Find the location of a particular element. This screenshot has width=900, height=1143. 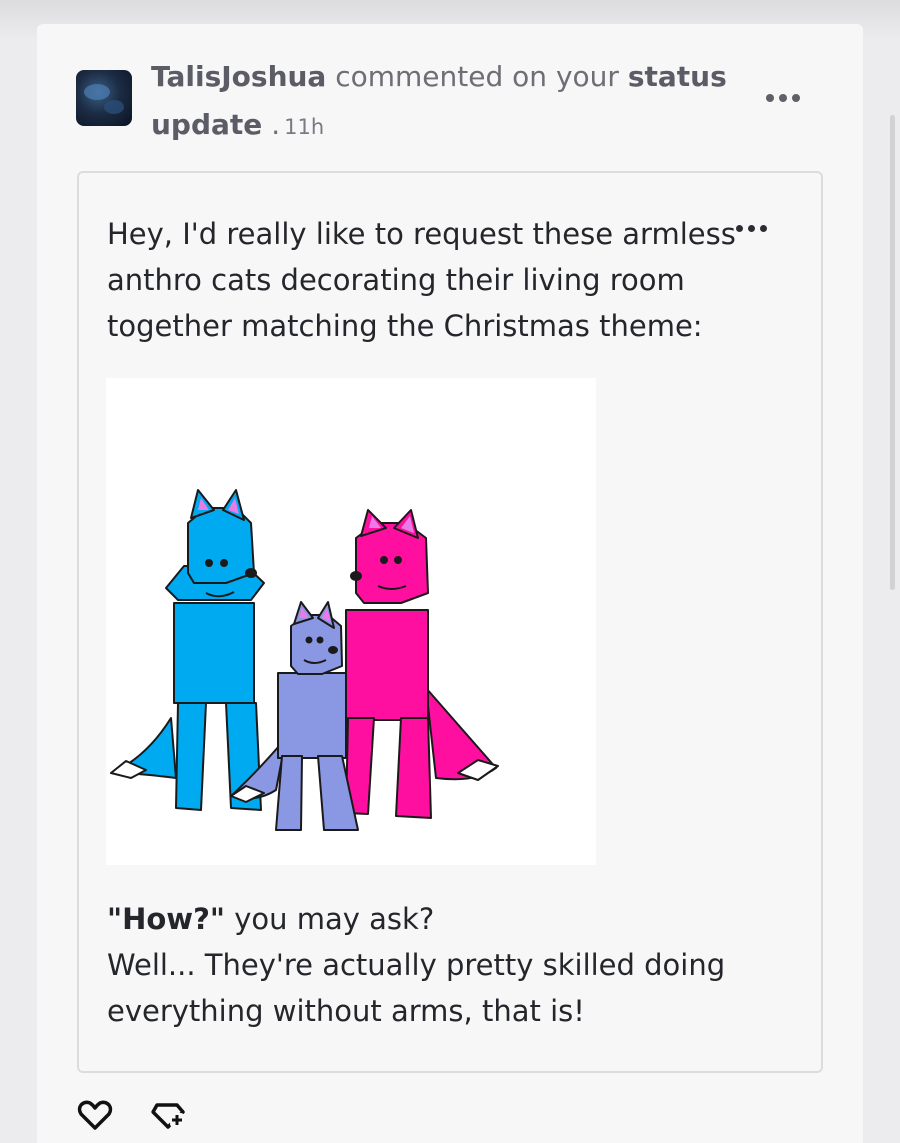

heart-icon is located at coordinates (95, 1115).